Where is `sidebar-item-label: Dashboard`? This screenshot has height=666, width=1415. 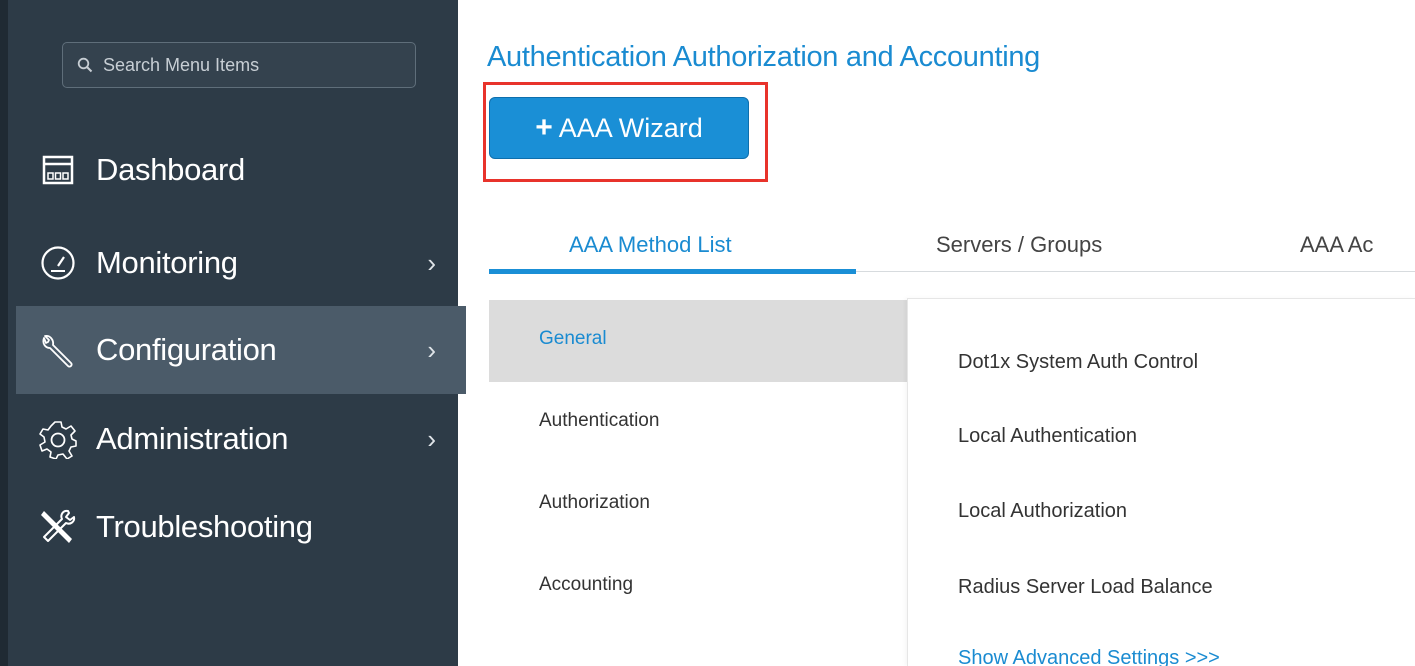 sidebar-item-label: Dashboard is located at coordinates (170, 169).